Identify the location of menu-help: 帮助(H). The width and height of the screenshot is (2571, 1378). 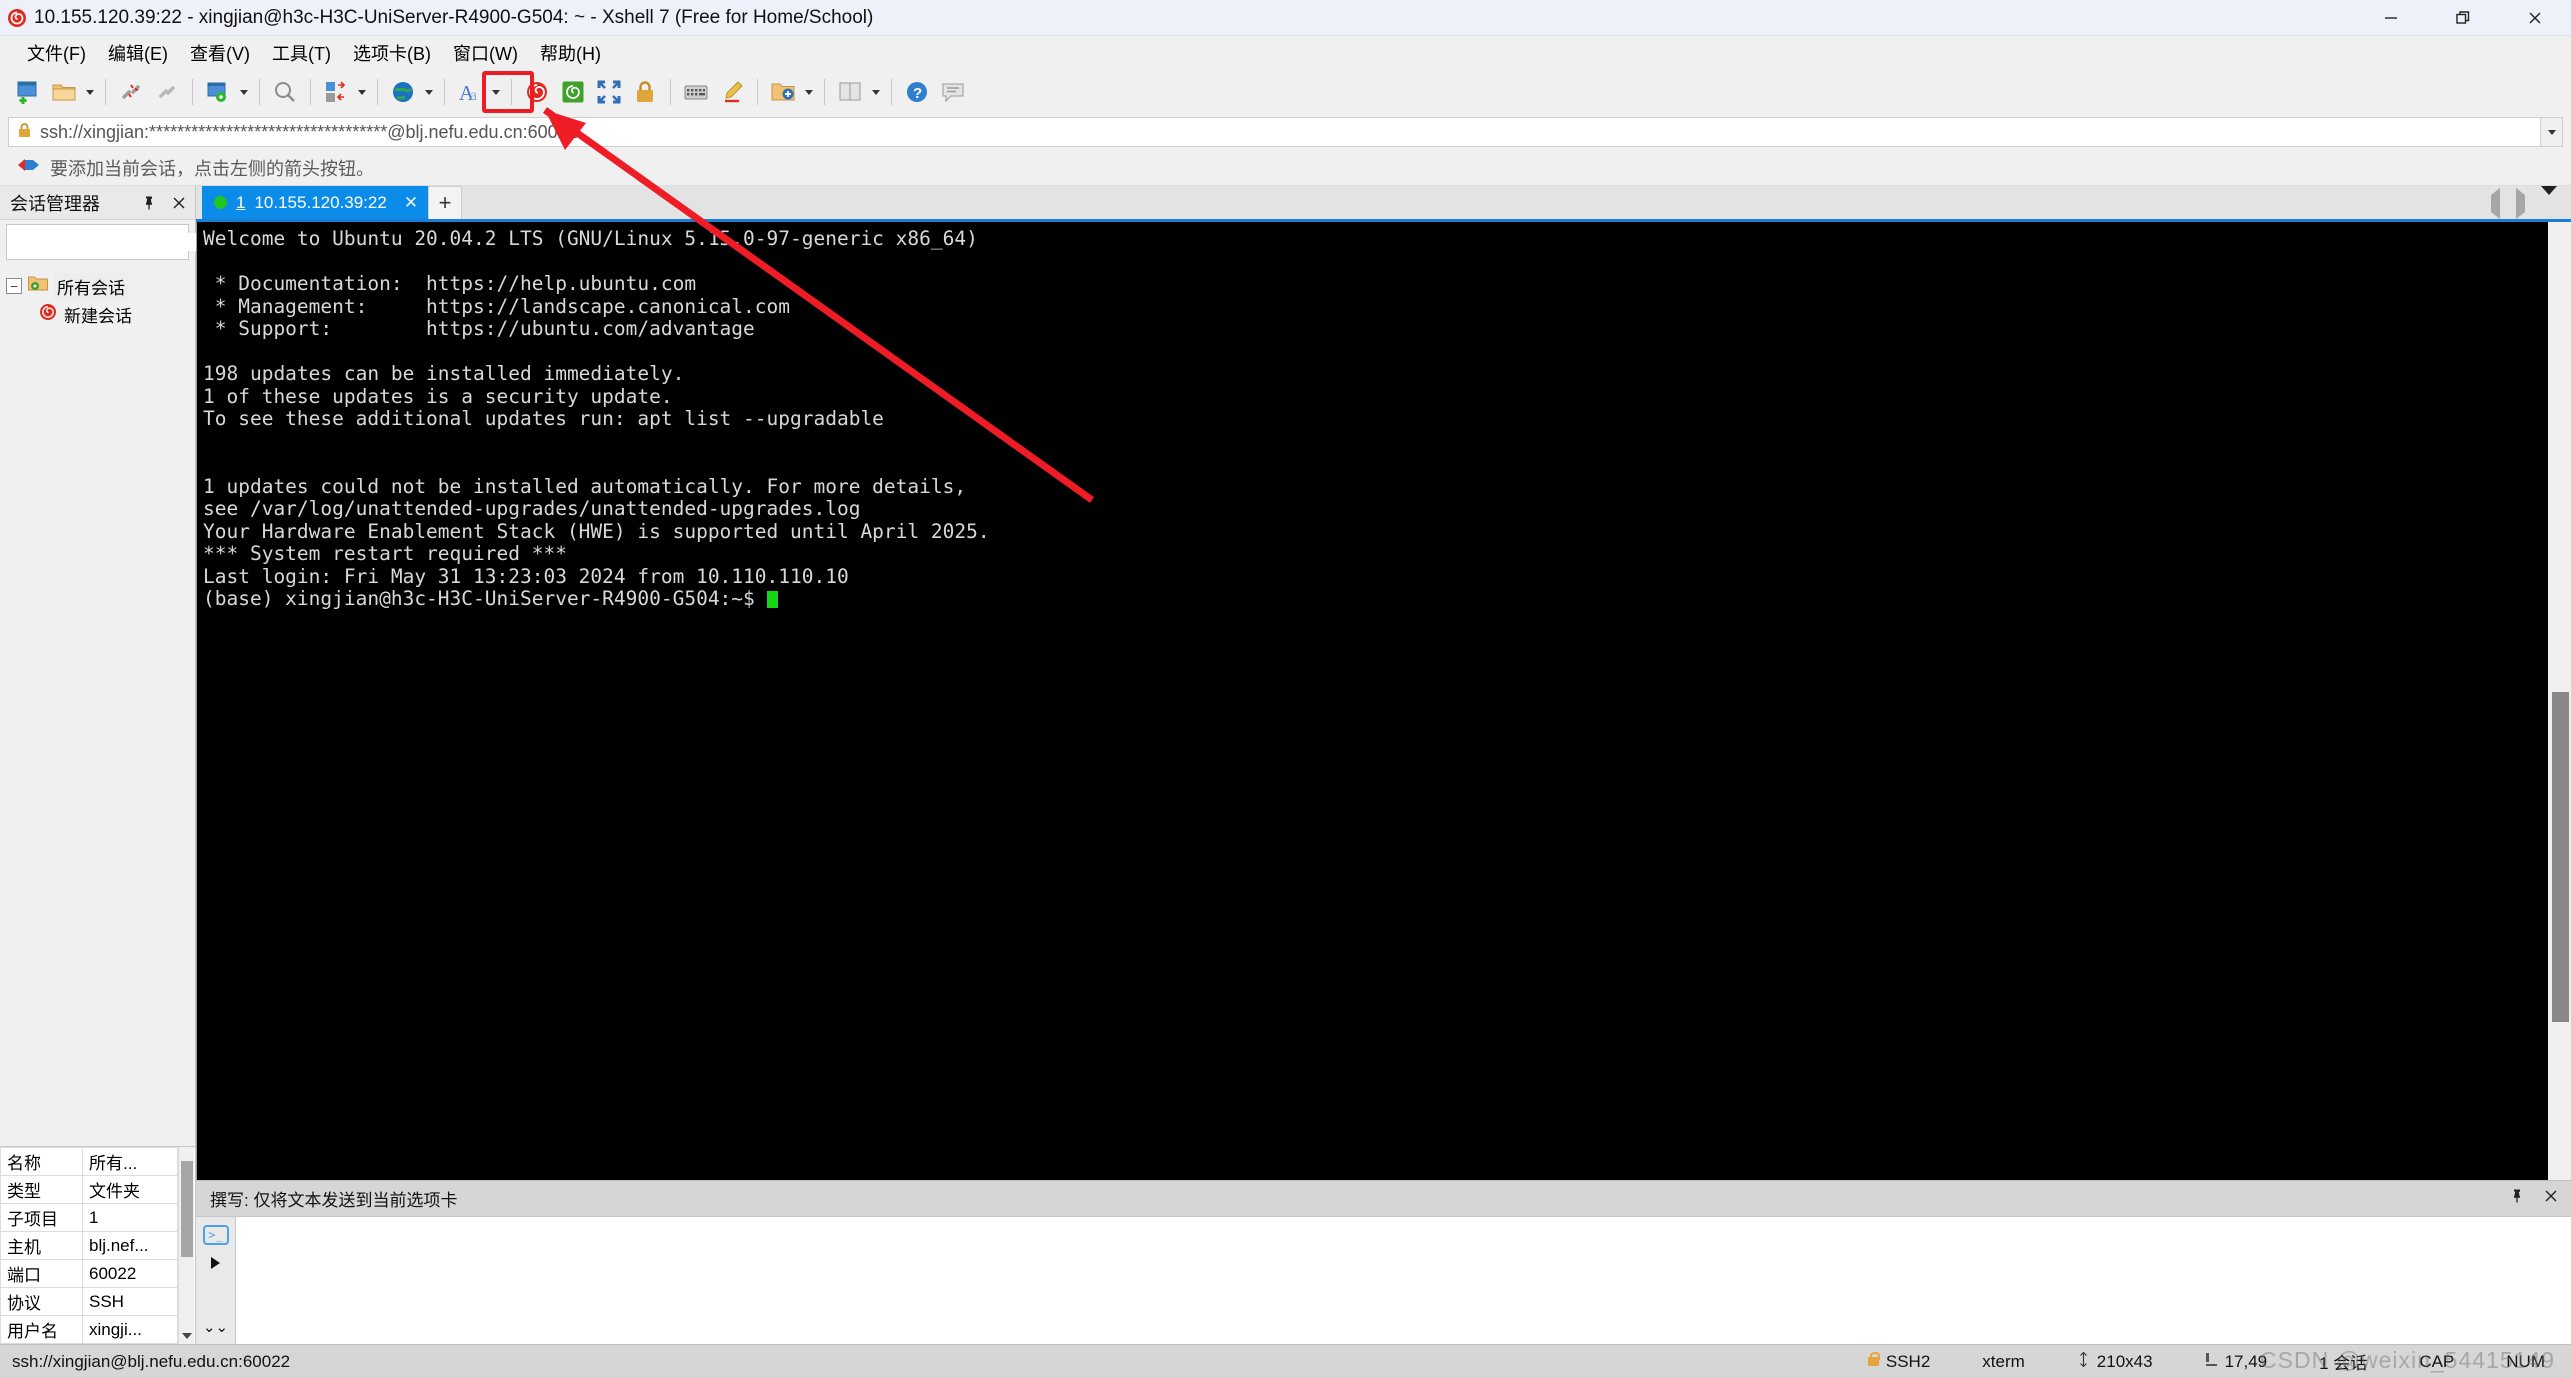
(570, 53).